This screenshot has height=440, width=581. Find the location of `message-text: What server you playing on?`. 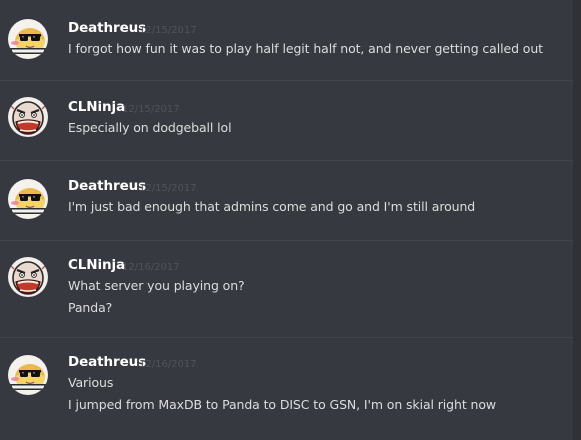

message-text: What server you playing on? is located at coordinates (156, 285).